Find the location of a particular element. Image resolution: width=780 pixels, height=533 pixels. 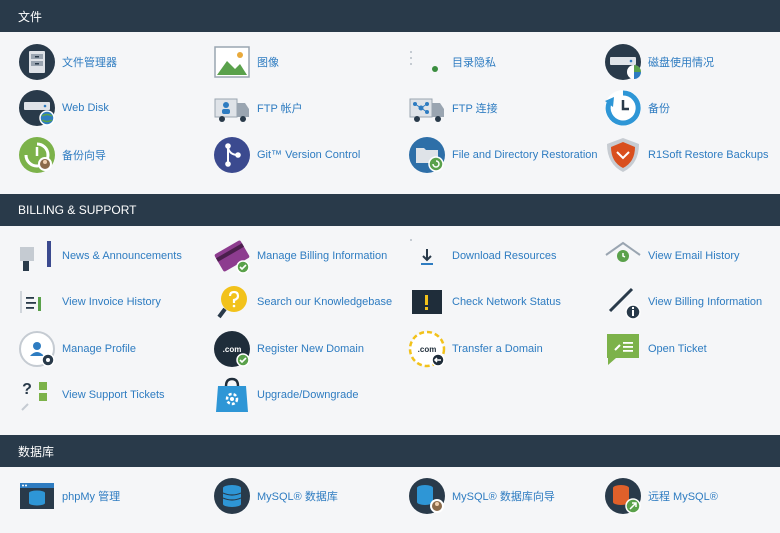

item-label: View Email History is located at coordinates (694, 256).